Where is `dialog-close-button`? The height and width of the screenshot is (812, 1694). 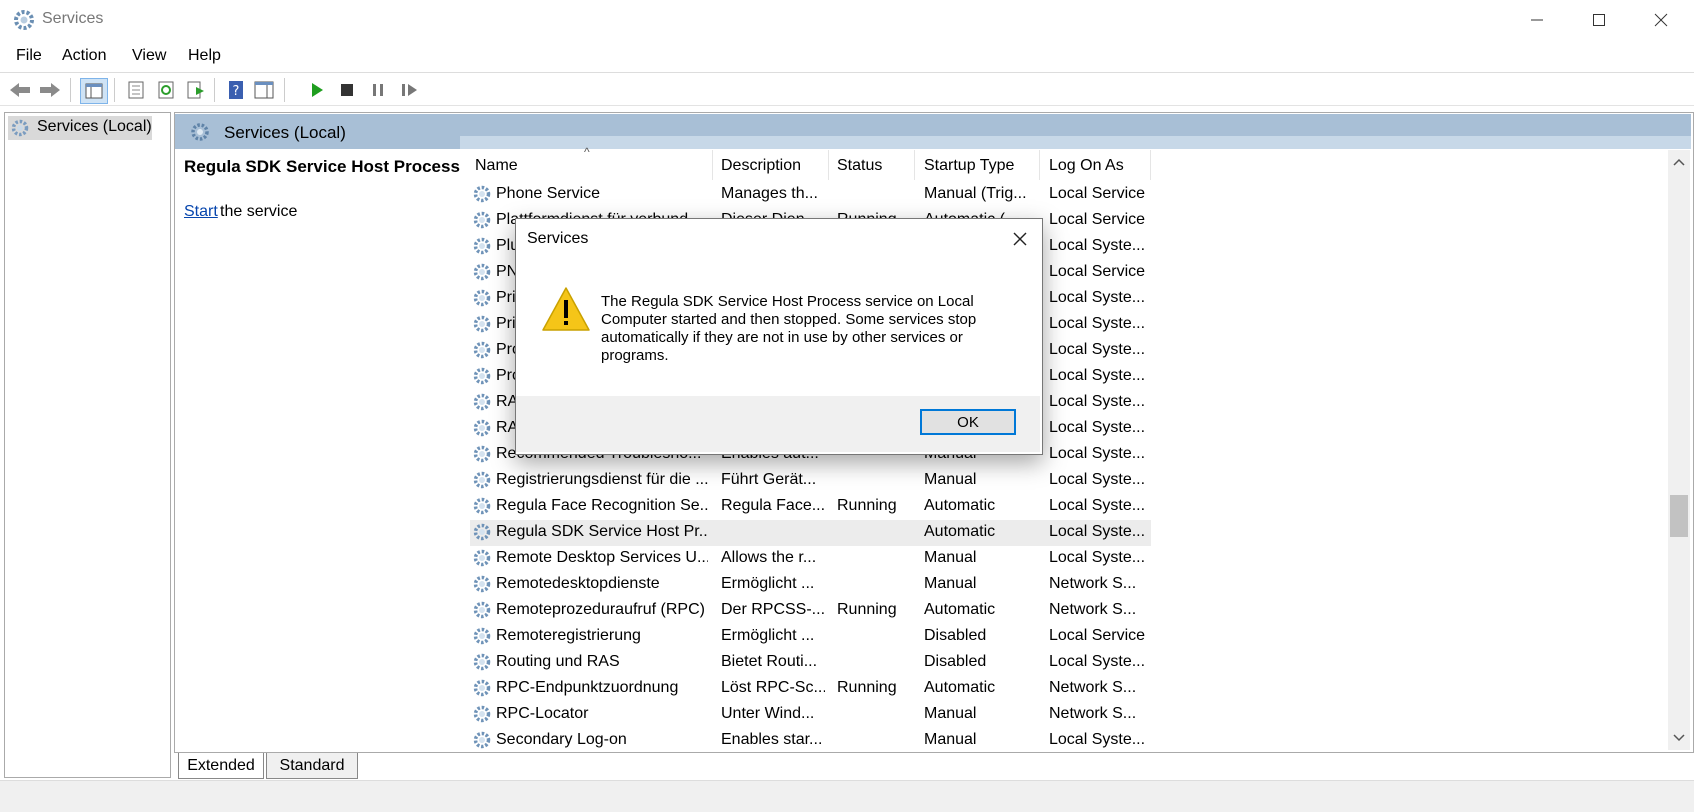
dialog-close-button is located at coordinates (1020, 239).